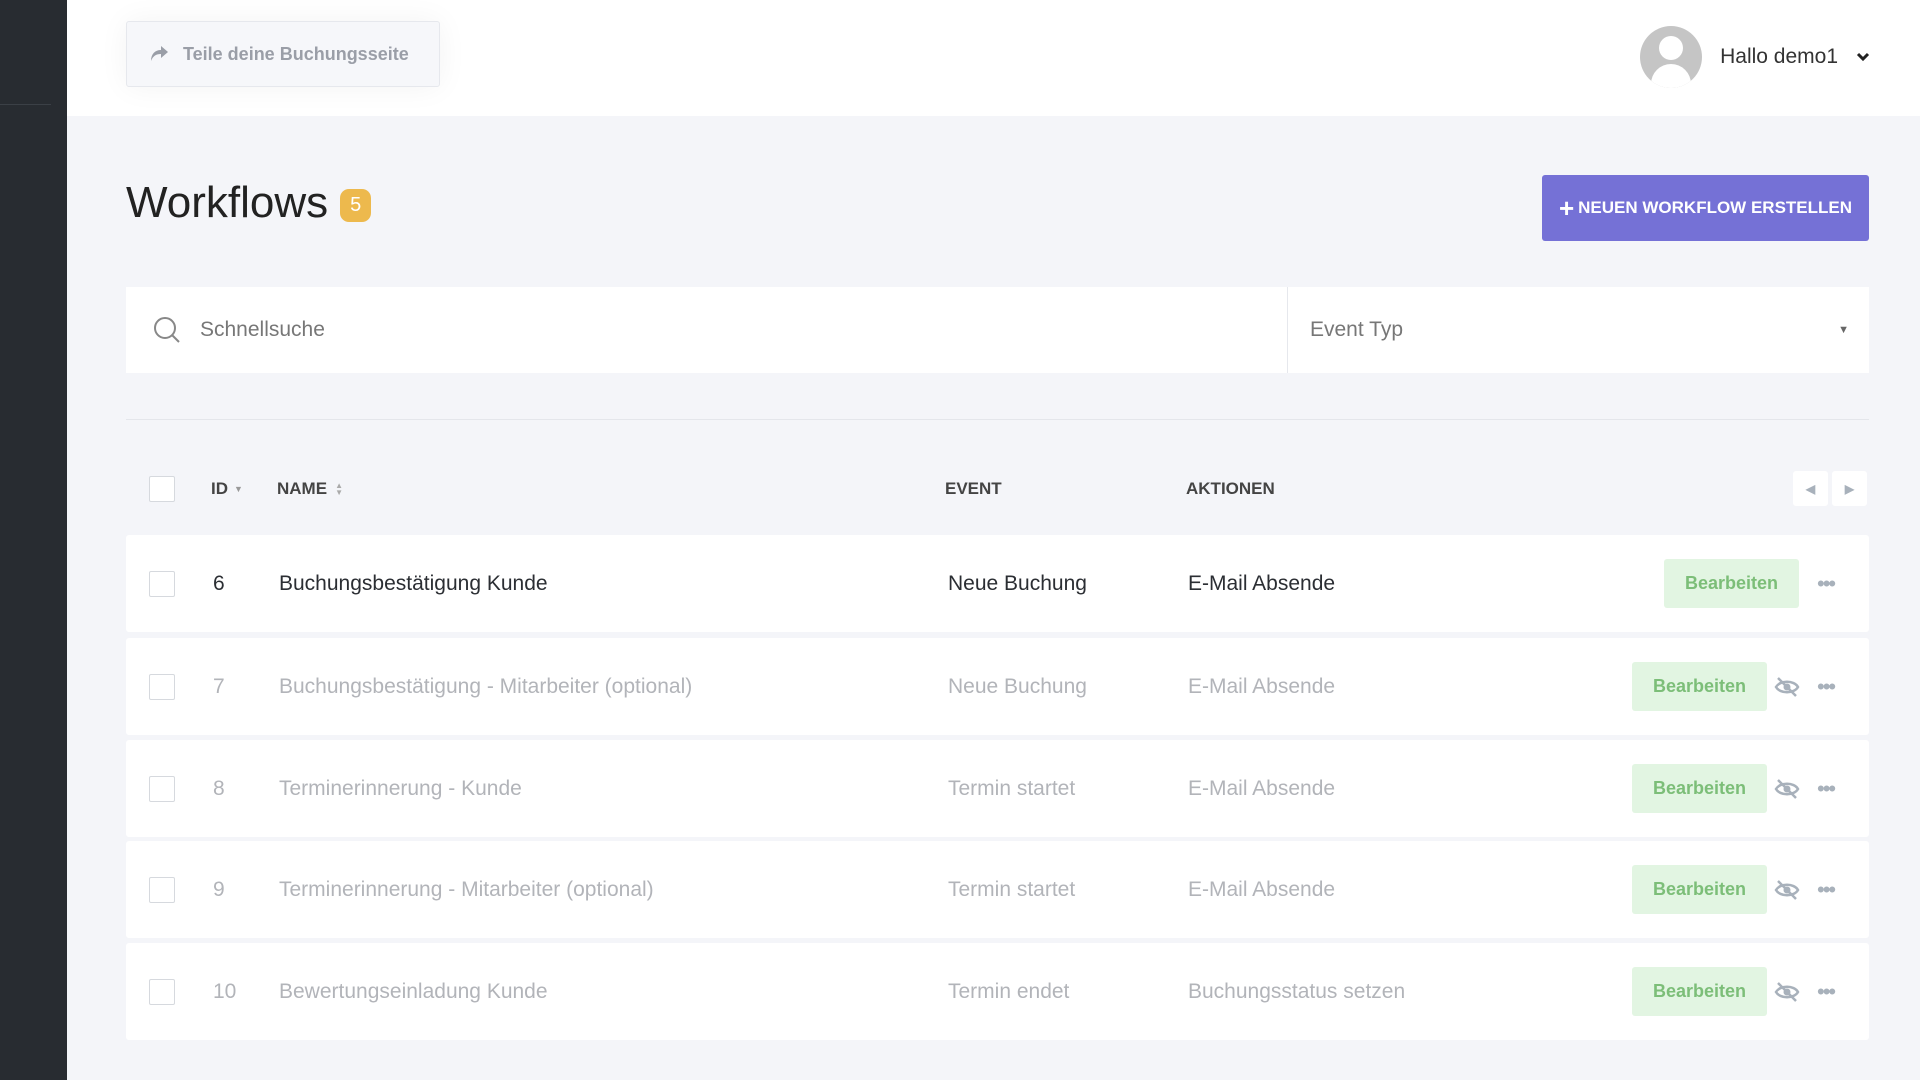 This screenshot has height=1080, width=1920. What do you see at coordinates (413, 991) in the screenshot?
I see `row-name: Bewertungseinladung Kunde` at bounding box center [413, 991].